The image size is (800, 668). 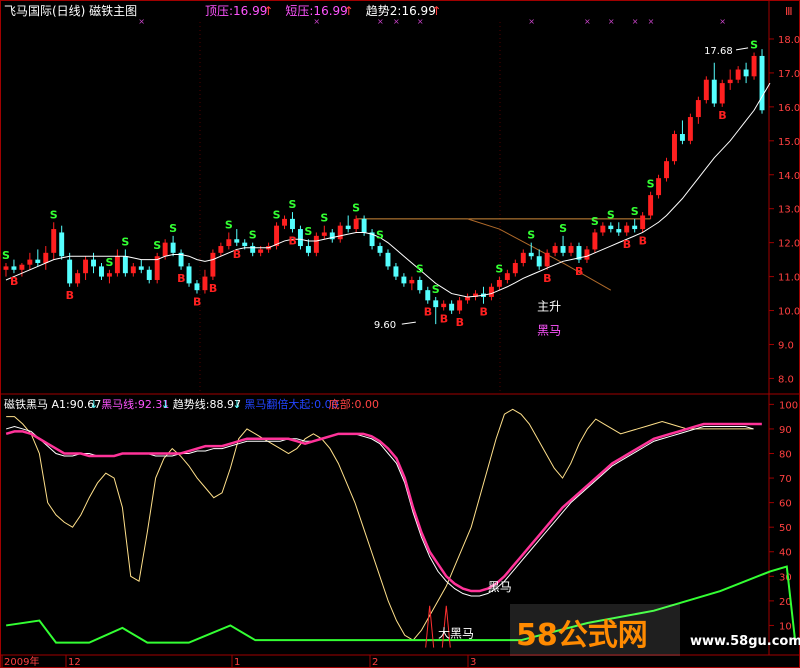 I want to click on low-price-label: 9.60, so click(x=385, y=325).